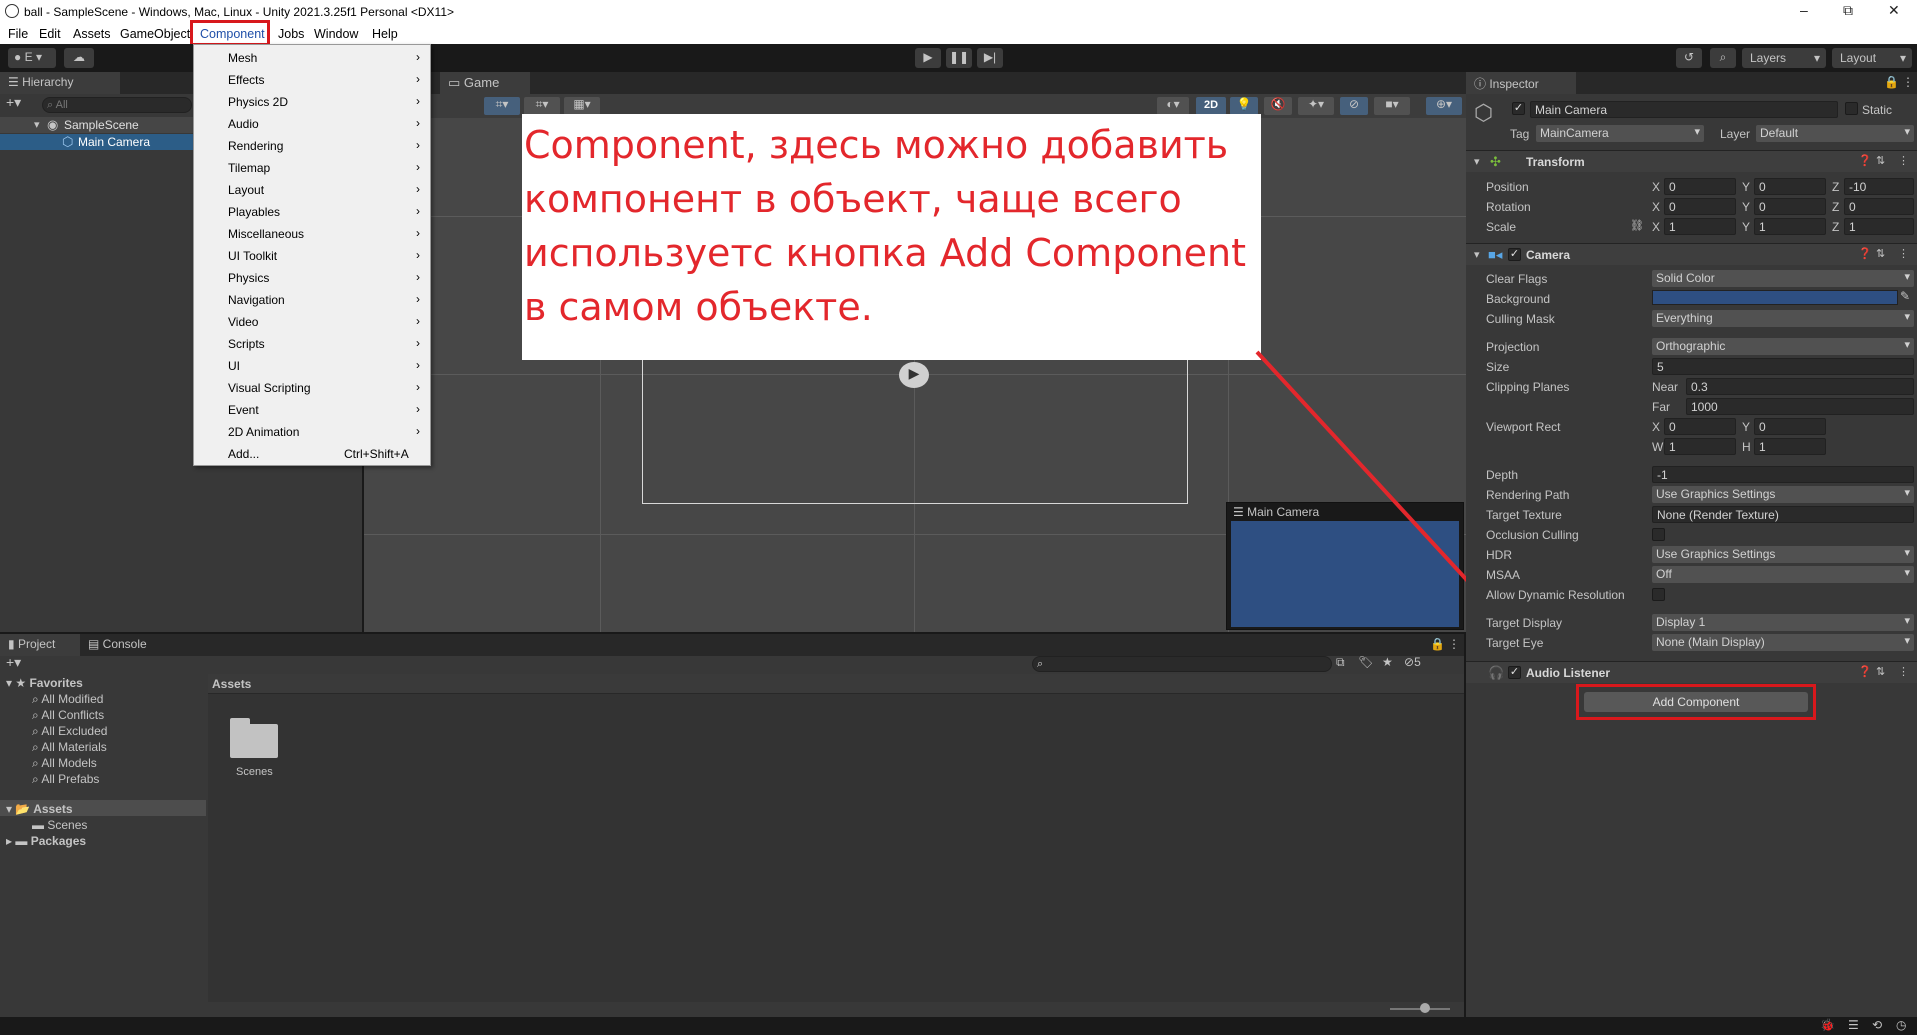 The width and height of the screenshot is (1917, 1035). Describe the element at coordinates (1365, 662) in the screenshot. I see `search-by-label-icon: 🏷` at that location.